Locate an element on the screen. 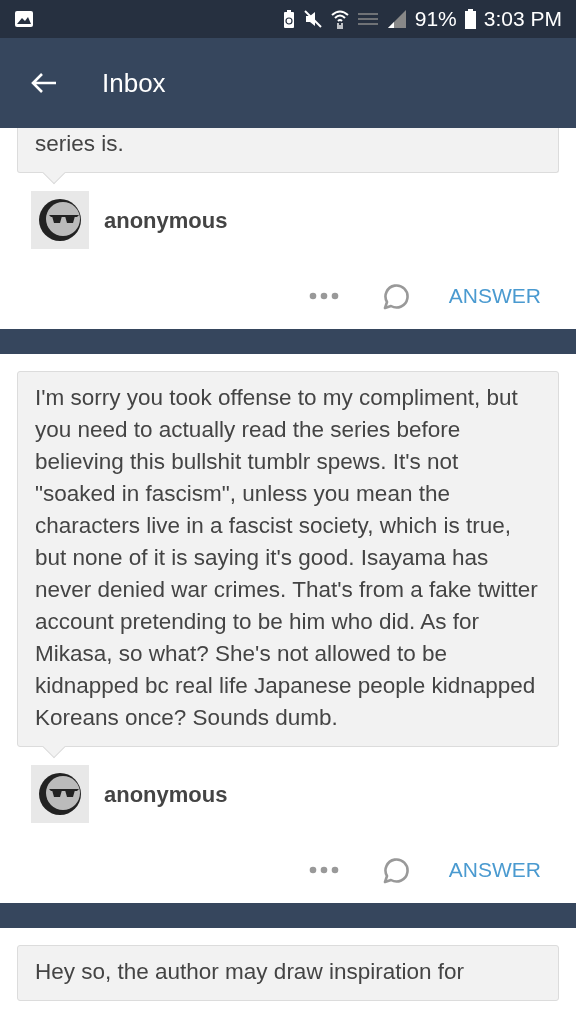  question-text: series is. is located at coordinates (80, 144).